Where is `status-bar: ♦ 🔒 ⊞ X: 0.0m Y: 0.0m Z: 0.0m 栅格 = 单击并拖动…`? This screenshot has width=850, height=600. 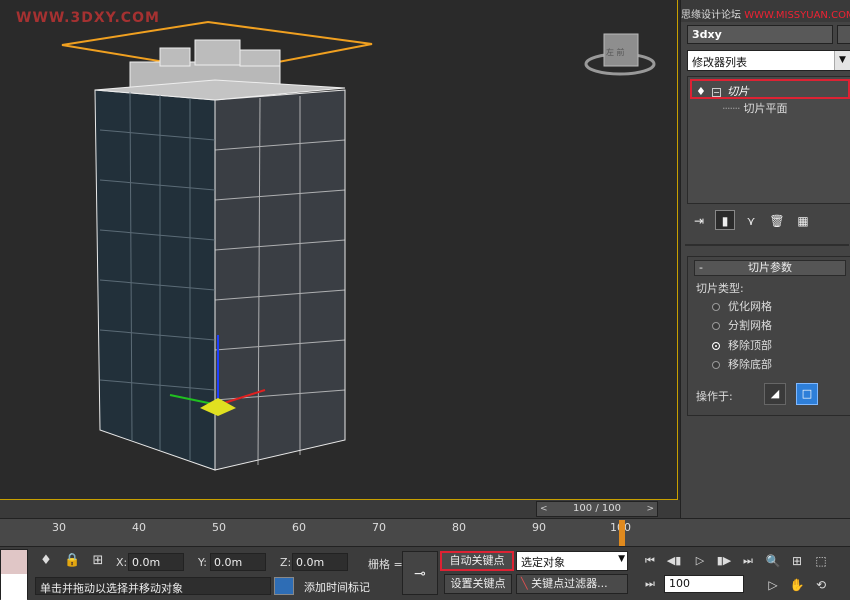
status-bar: ♦ 🔒 ⊞ X: 0.0m Y: 0.0m Z: 0.0m 栅格 = 单击并拖动… is located at coordinates (425, 573).